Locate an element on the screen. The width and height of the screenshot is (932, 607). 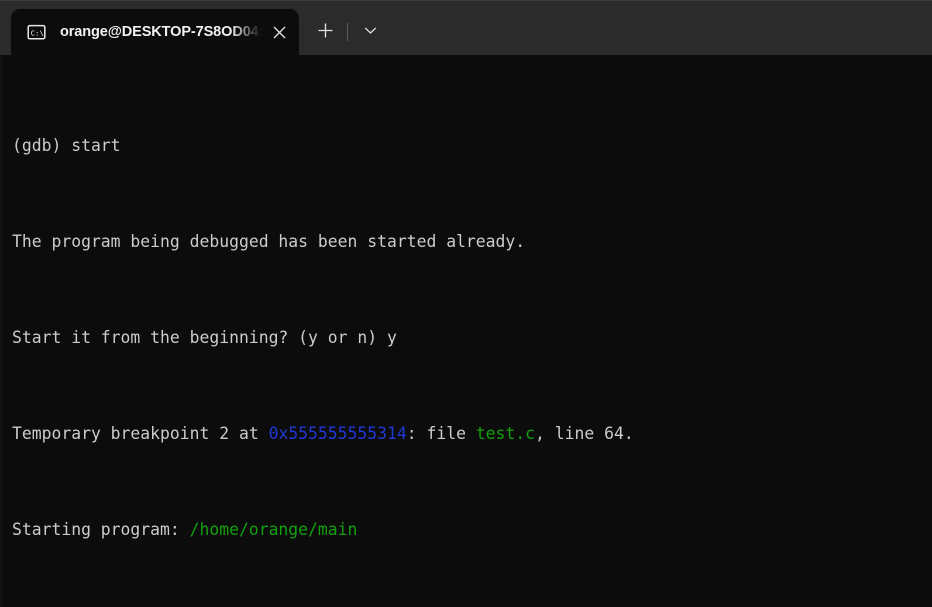
title-bar: C:\ orange@DESKTOP-7S8OD04: is located at coordinates (466, 27).